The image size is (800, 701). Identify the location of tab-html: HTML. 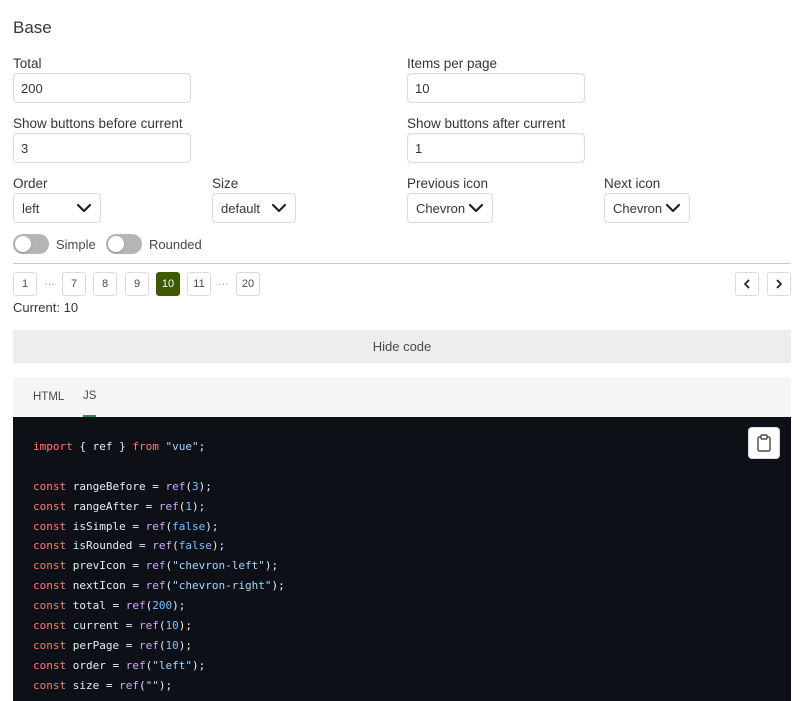
(48, 397).